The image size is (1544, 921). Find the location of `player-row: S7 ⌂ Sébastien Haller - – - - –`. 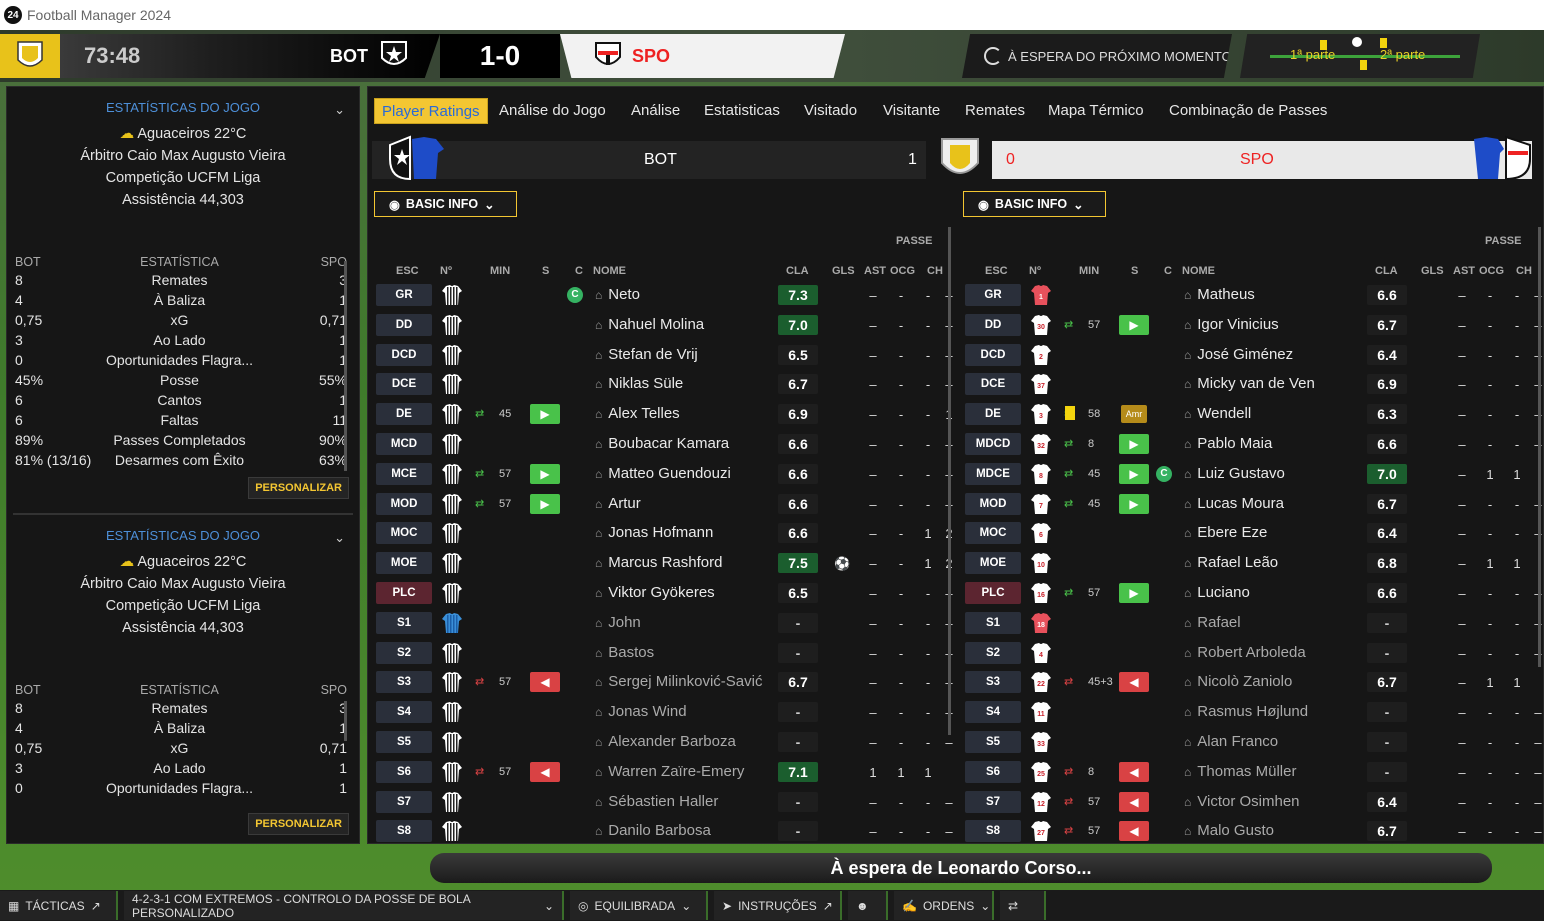

player-row: S7 ⌂ Sébastien Haller - – - - – is located at coordinates (664, 802).